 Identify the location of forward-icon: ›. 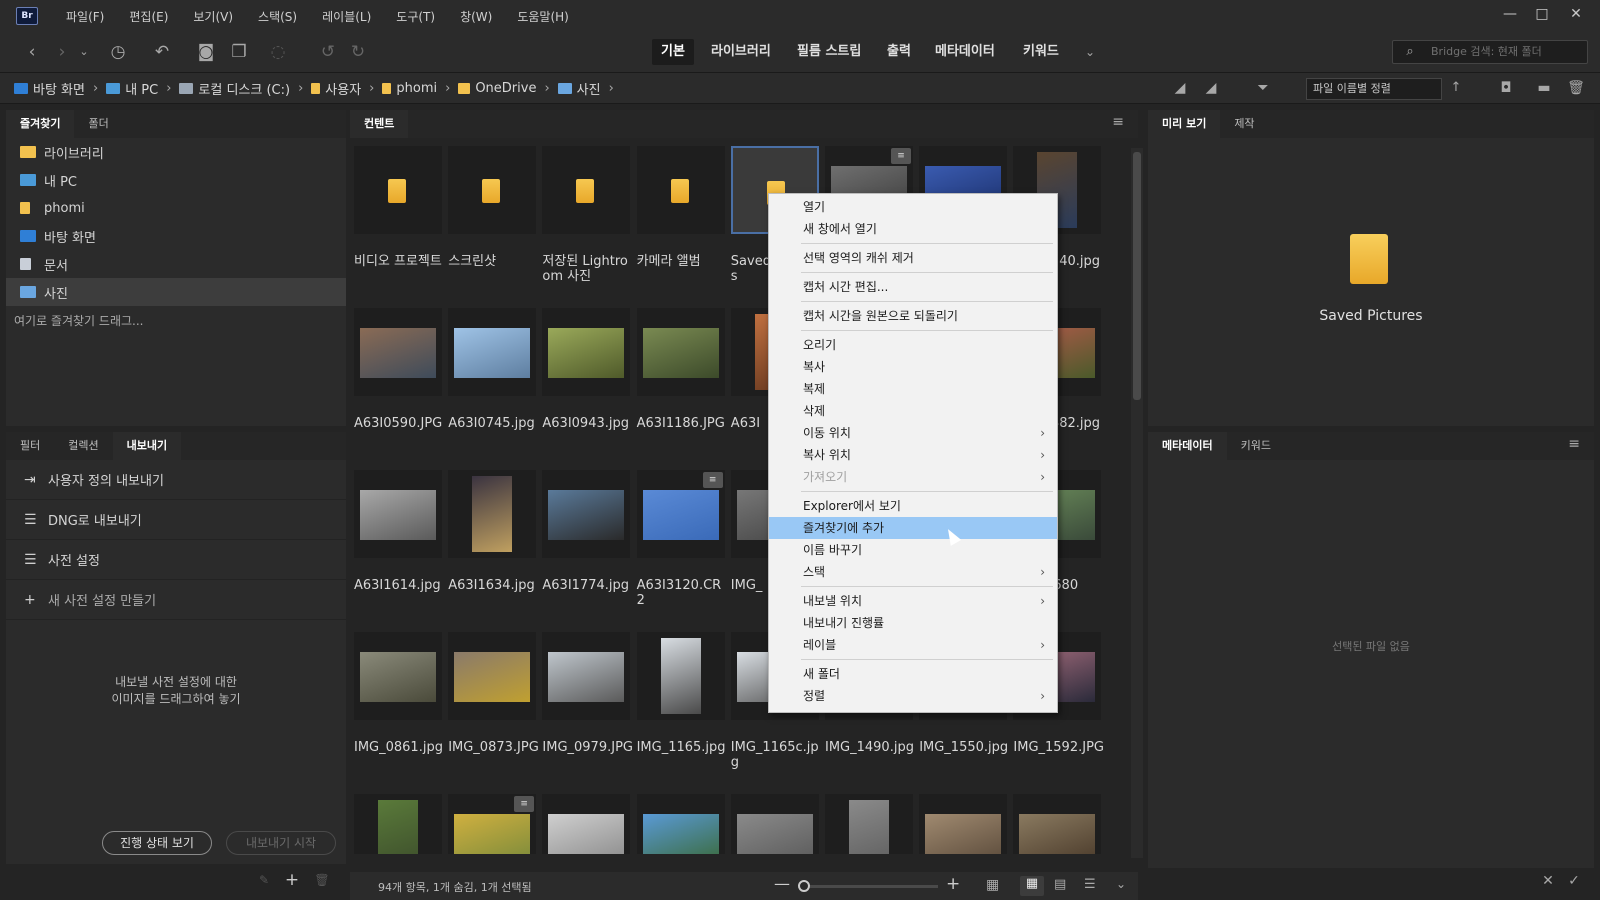
(62, 52).